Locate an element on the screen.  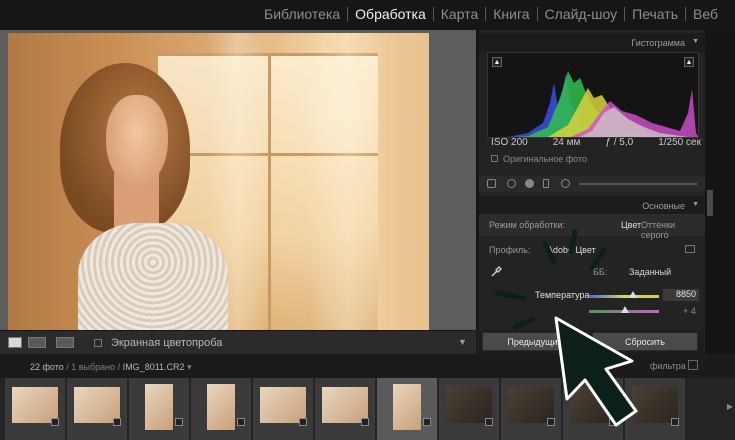
curtain is located at coordinates (348, 193).